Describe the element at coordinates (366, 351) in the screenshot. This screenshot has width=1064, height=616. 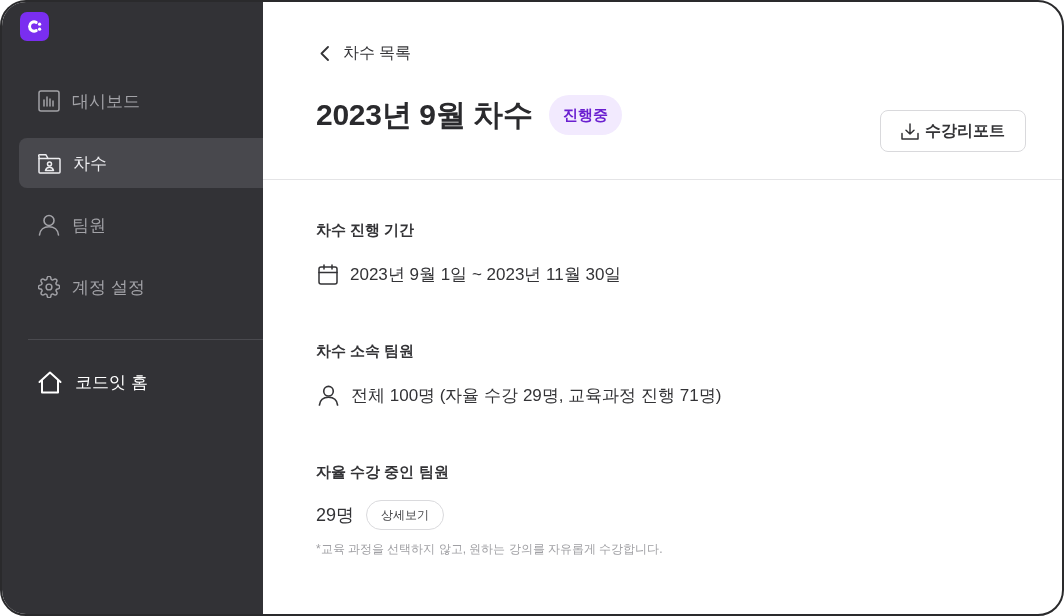
I see `section-heading: 차수 소속 팀원` at that location.